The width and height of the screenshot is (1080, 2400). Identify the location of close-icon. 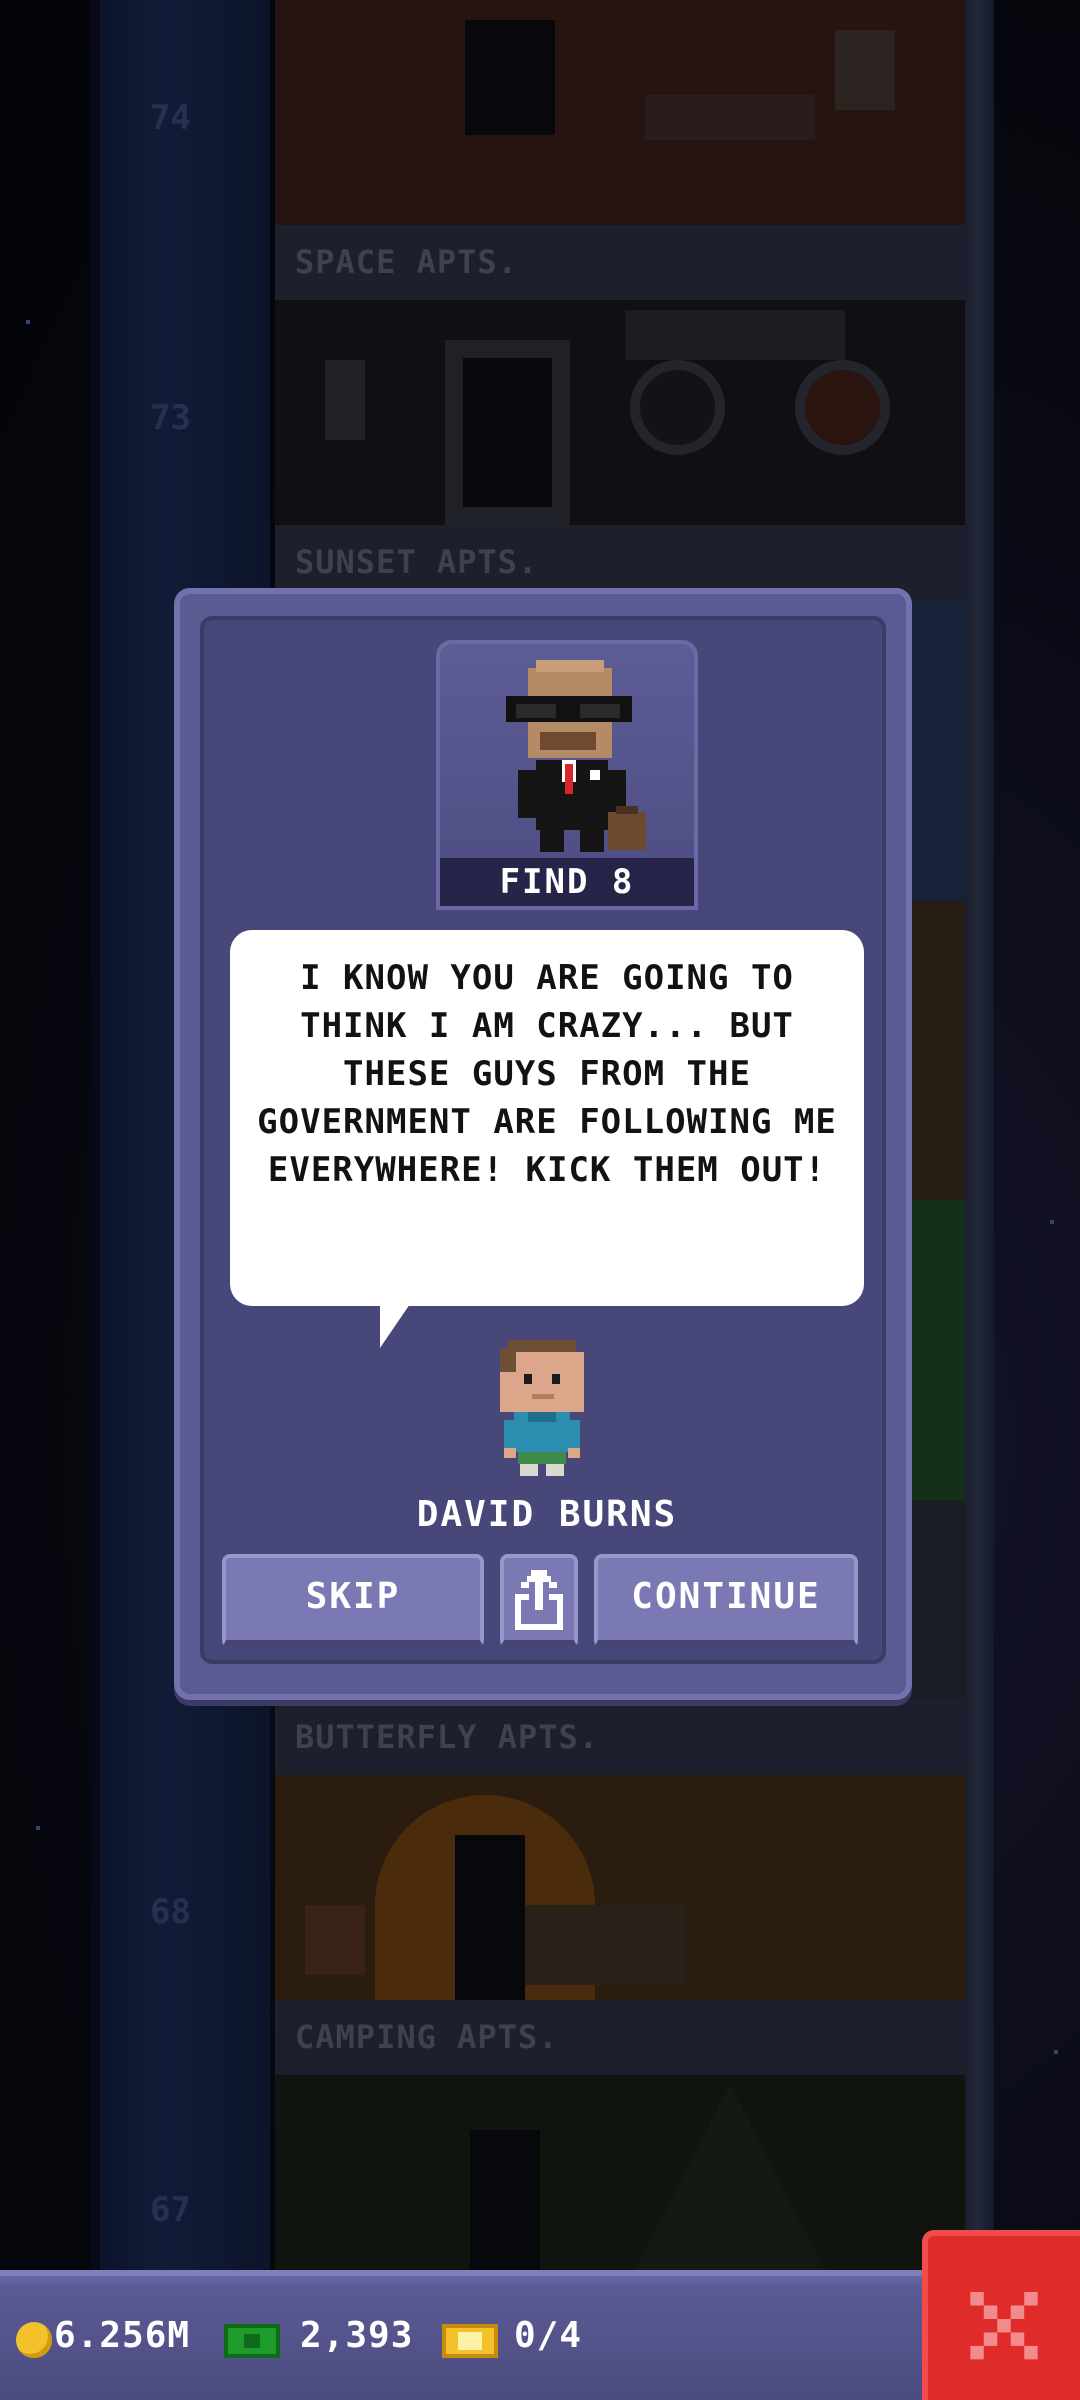
(1004, 2326).